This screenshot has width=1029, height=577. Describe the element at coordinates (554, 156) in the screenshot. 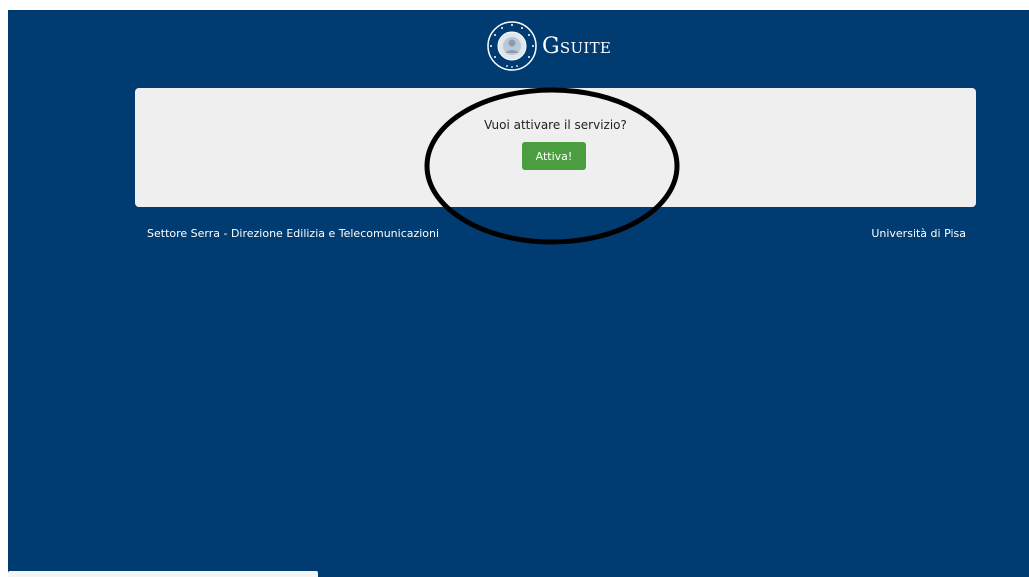

I see `activate-button: Attiva!` at that location.